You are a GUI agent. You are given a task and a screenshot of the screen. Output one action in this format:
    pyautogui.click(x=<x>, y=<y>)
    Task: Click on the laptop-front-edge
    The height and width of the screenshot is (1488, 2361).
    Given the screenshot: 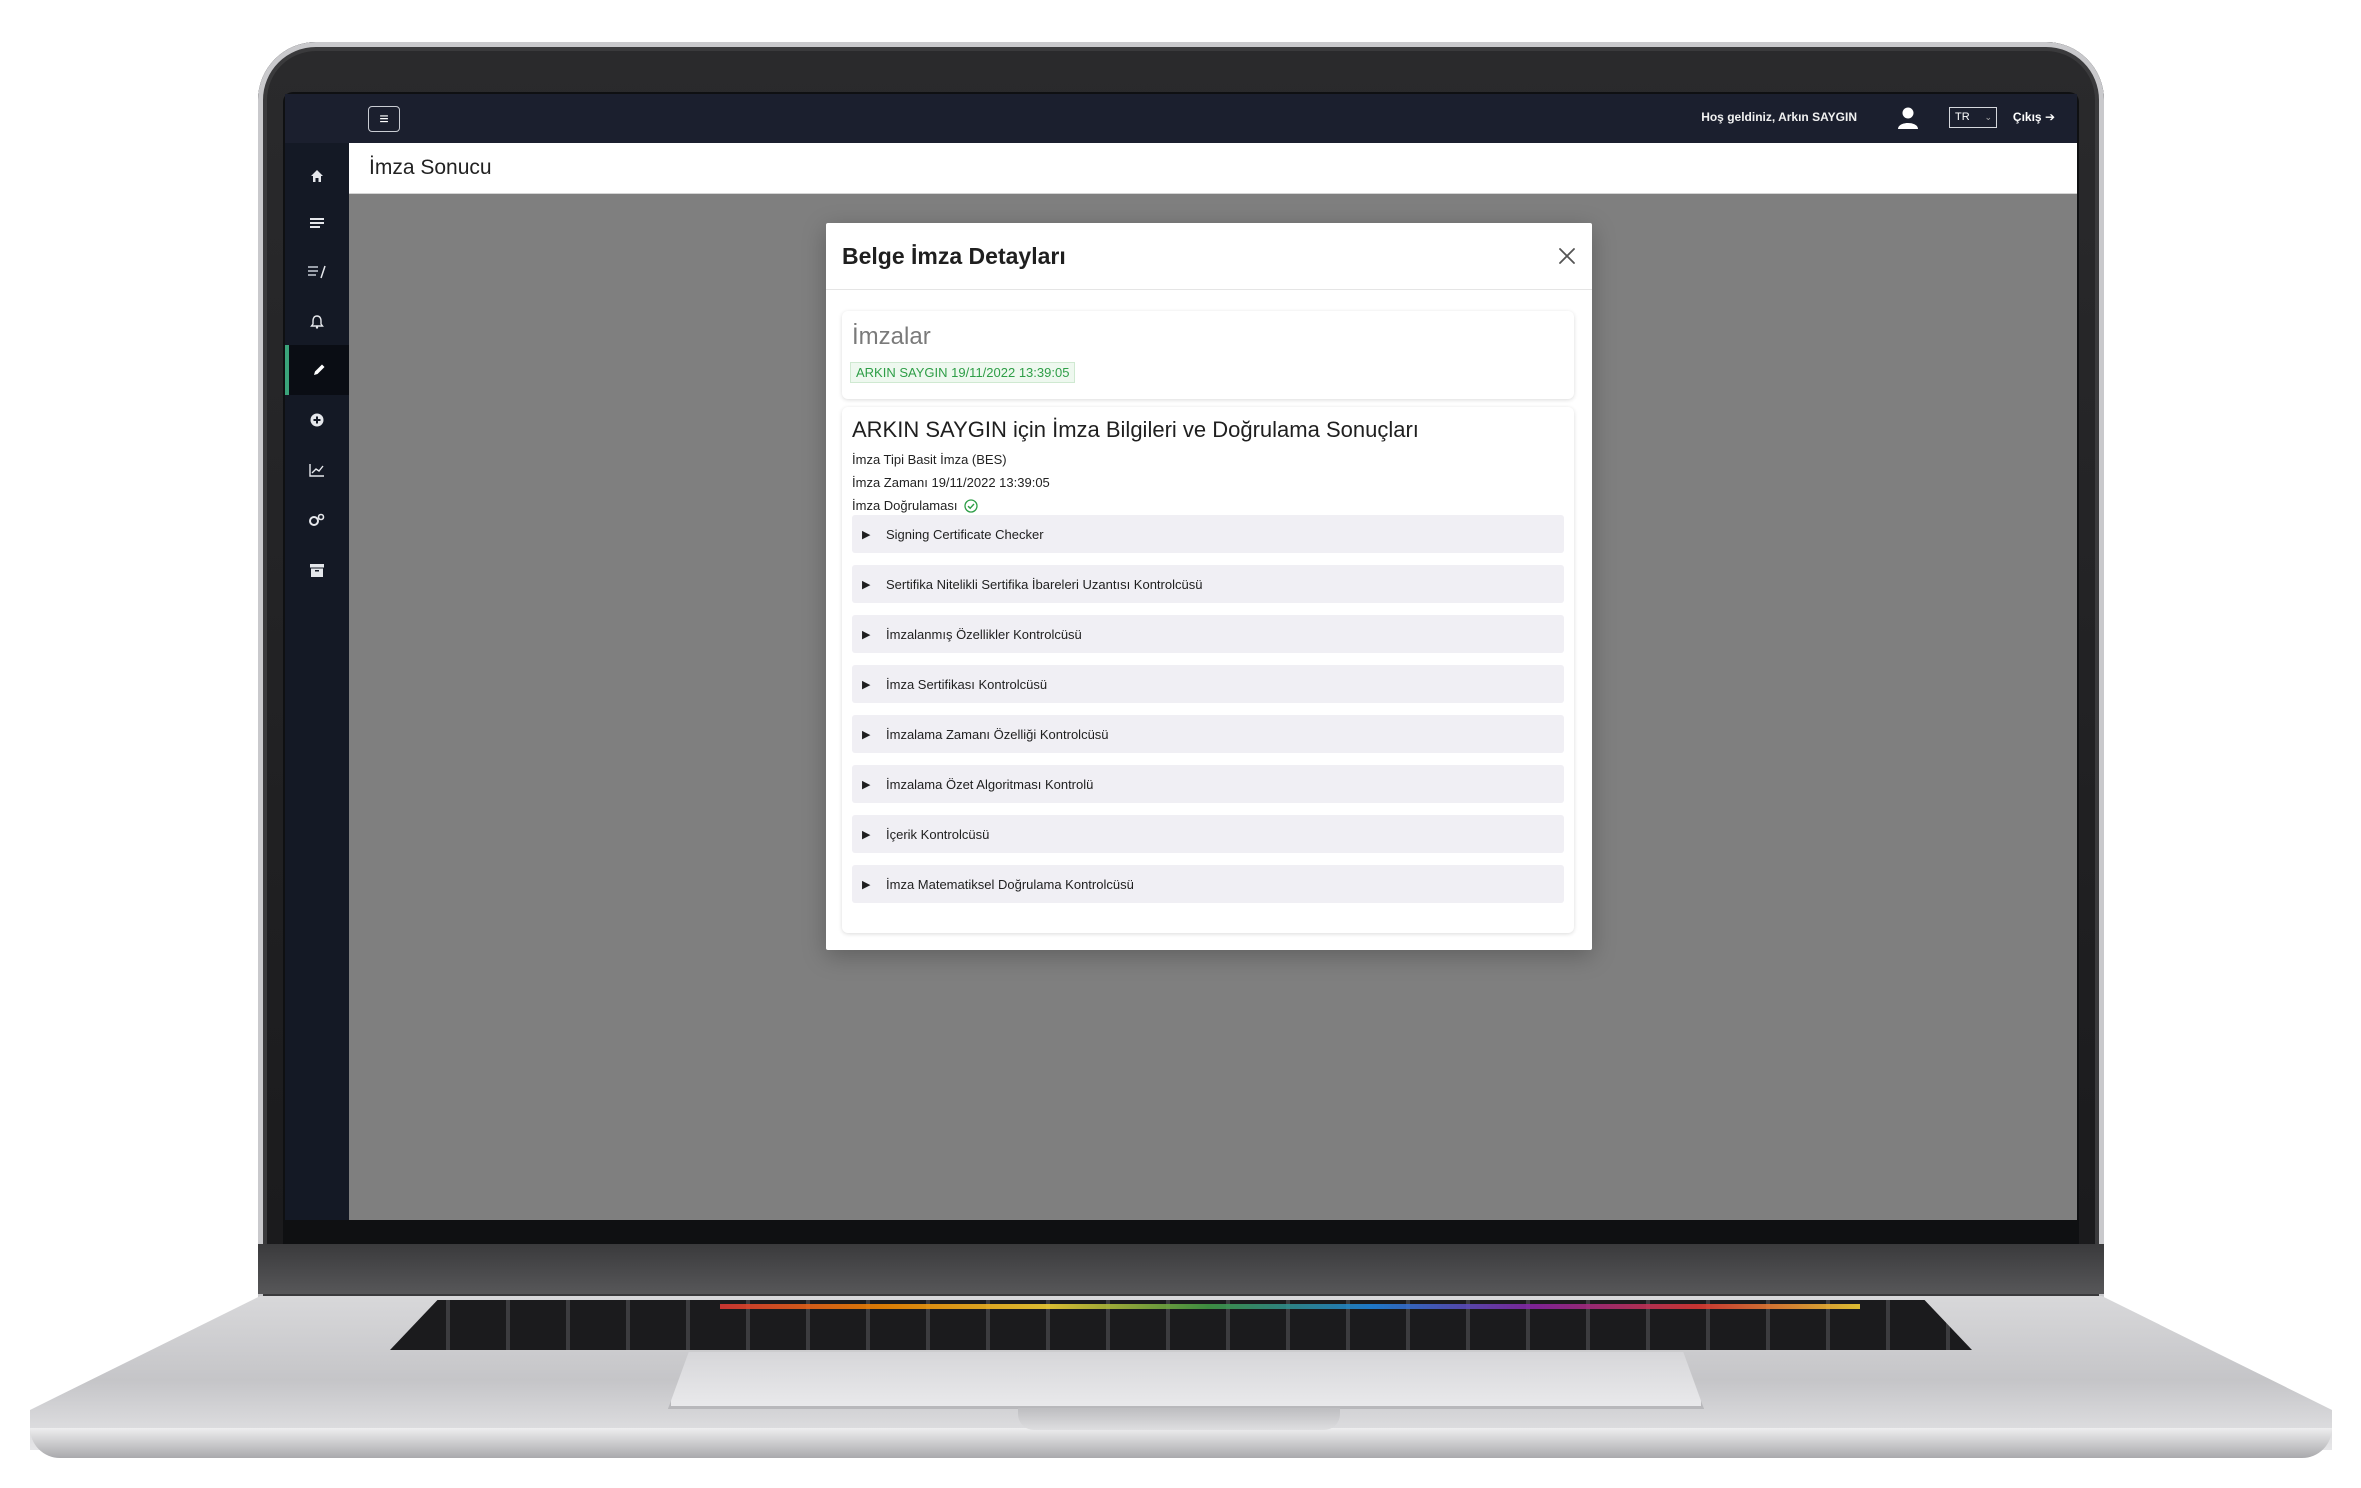 What is the action you would take?
    pyautogui.click(x=1181, y=1443)
    